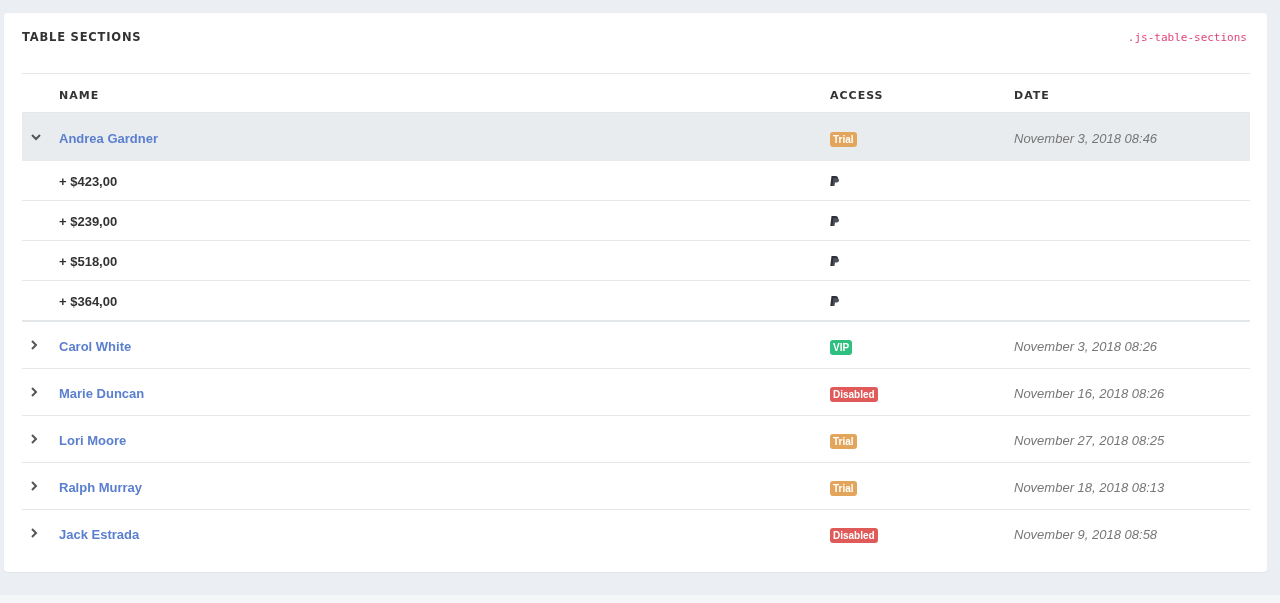 This screenshot has width=1280, height=603. What do you see at coordinates (79, 95) in the screenshot?
I see `name-column-header: NAME` at bounding box center [79, 95].